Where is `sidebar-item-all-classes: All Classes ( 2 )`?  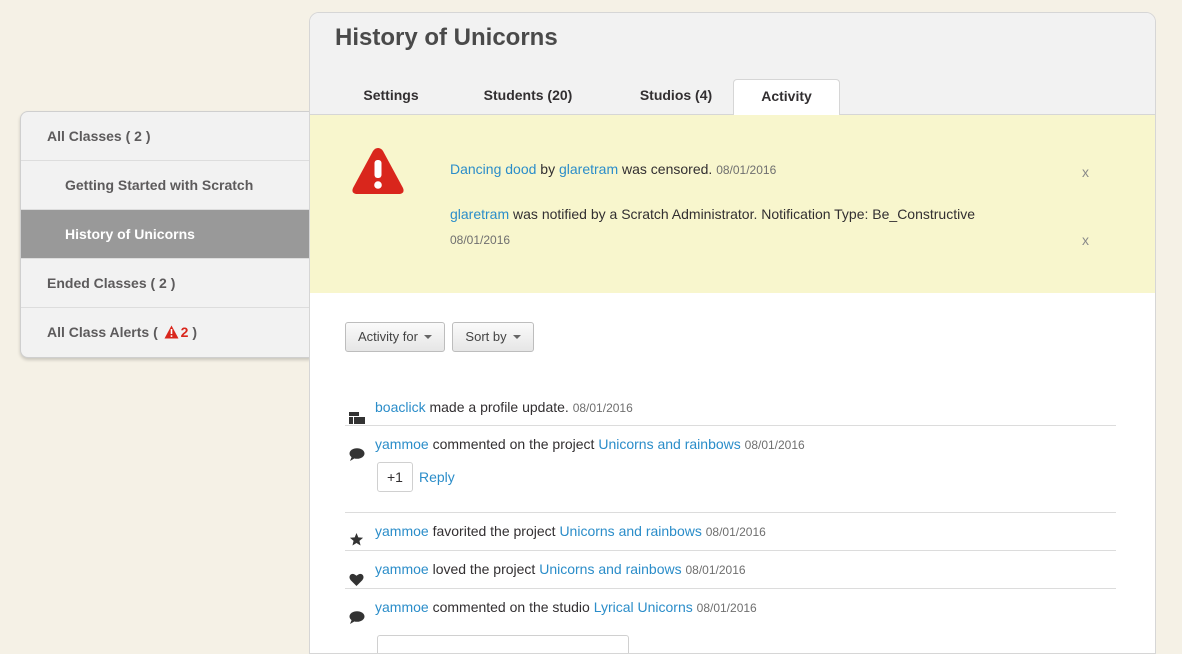 sidebar-item-all-classes: All Classes ( 2 ) is located at coordinates (166, 136).